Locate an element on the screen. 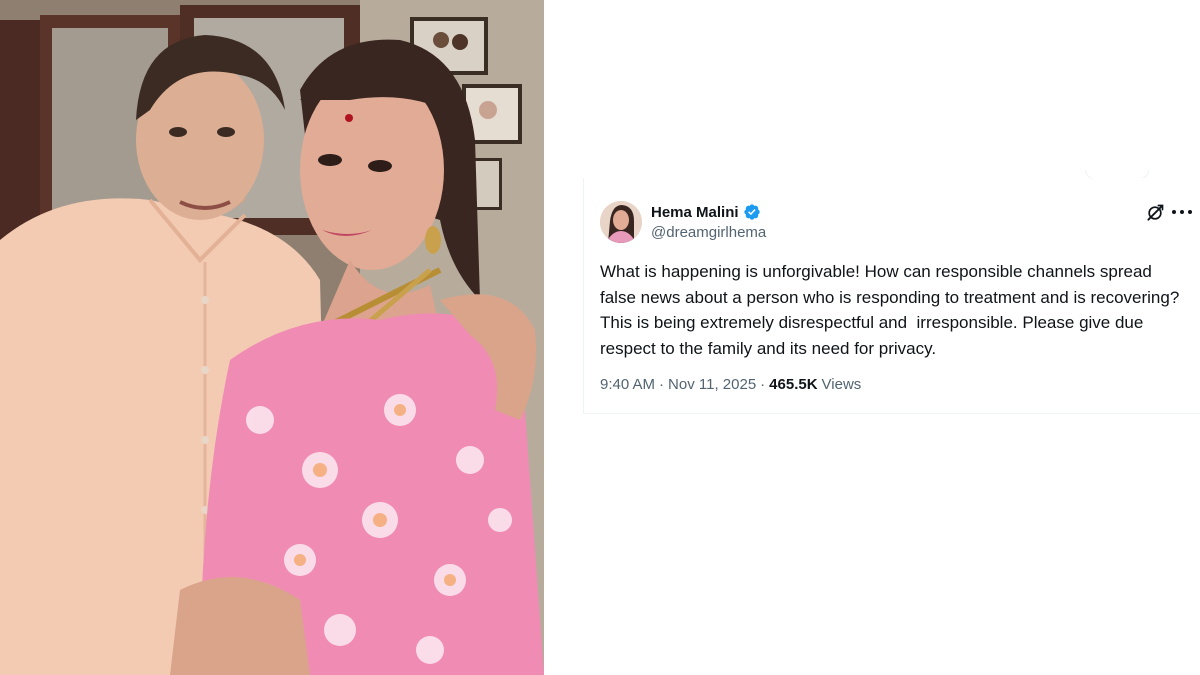 The height and width of the screenshot is (675, 1200). tweet-date: Nov 11, 2025 is located at coordinates (712, 384).